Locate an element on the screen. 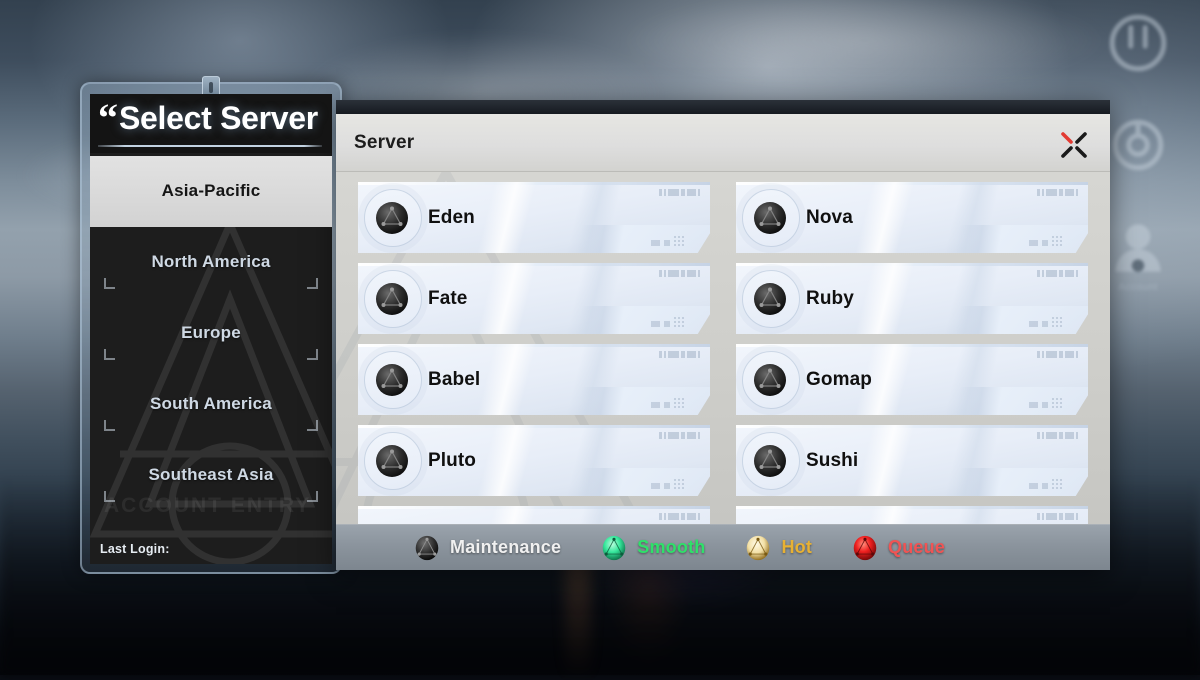 The height and width of the screenshot is (680, 1200). select-server-header: “ Select Server is located at coordinates (211, 123).